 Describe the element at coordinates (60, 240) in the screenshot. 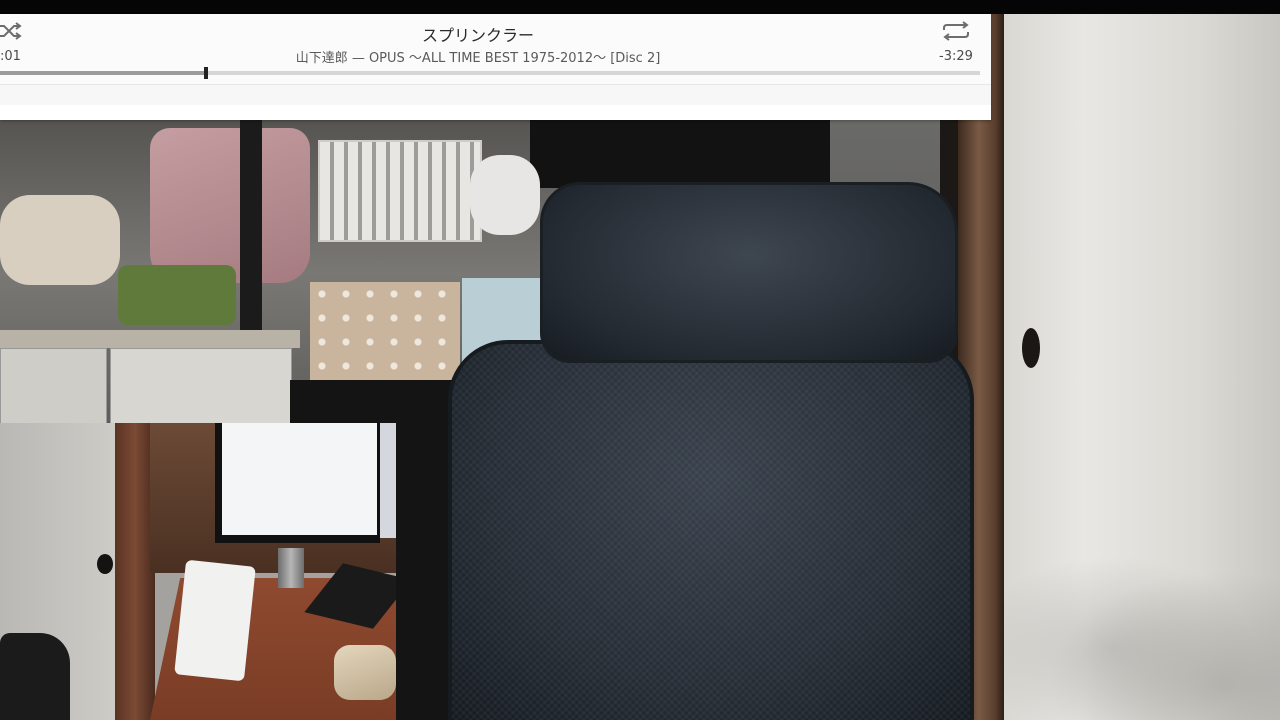

I see `folded-cloth` at that location.